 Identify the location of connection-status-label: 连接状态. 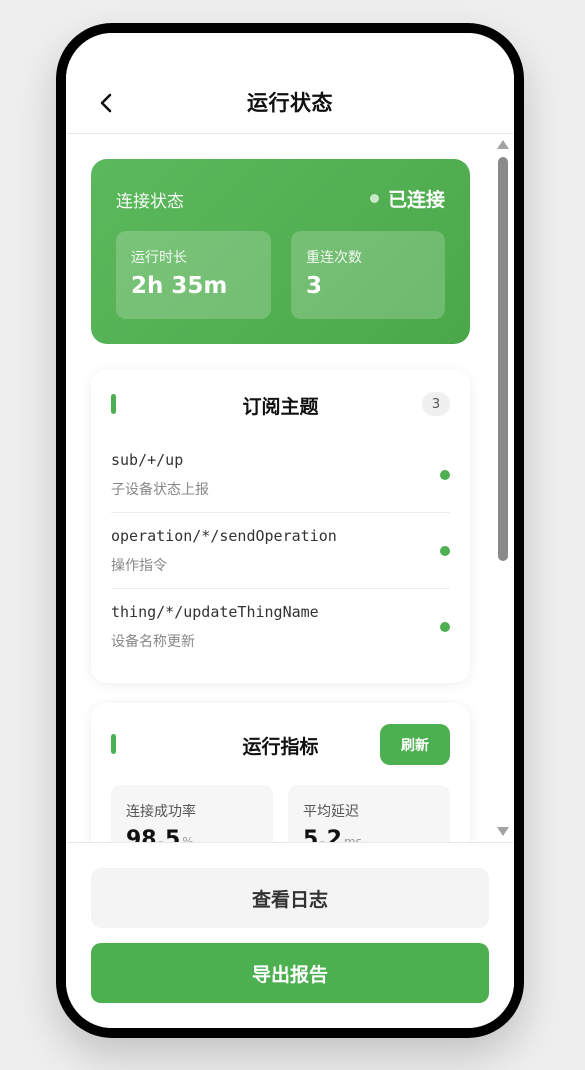
(150, 202).